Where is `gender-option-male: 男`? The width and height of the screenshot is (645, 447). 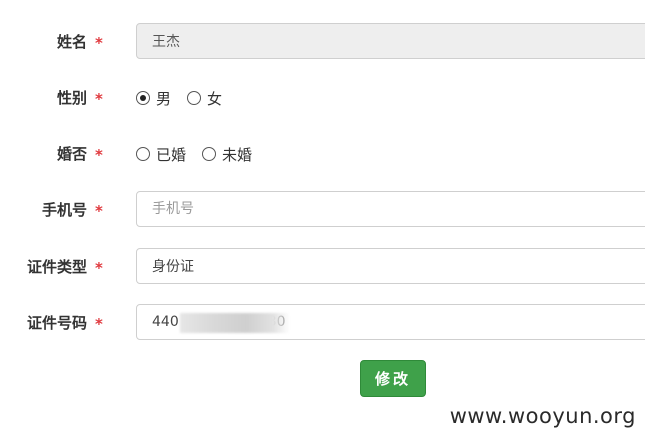 gender-option-male: 男 is located at coordinates (153, 98).